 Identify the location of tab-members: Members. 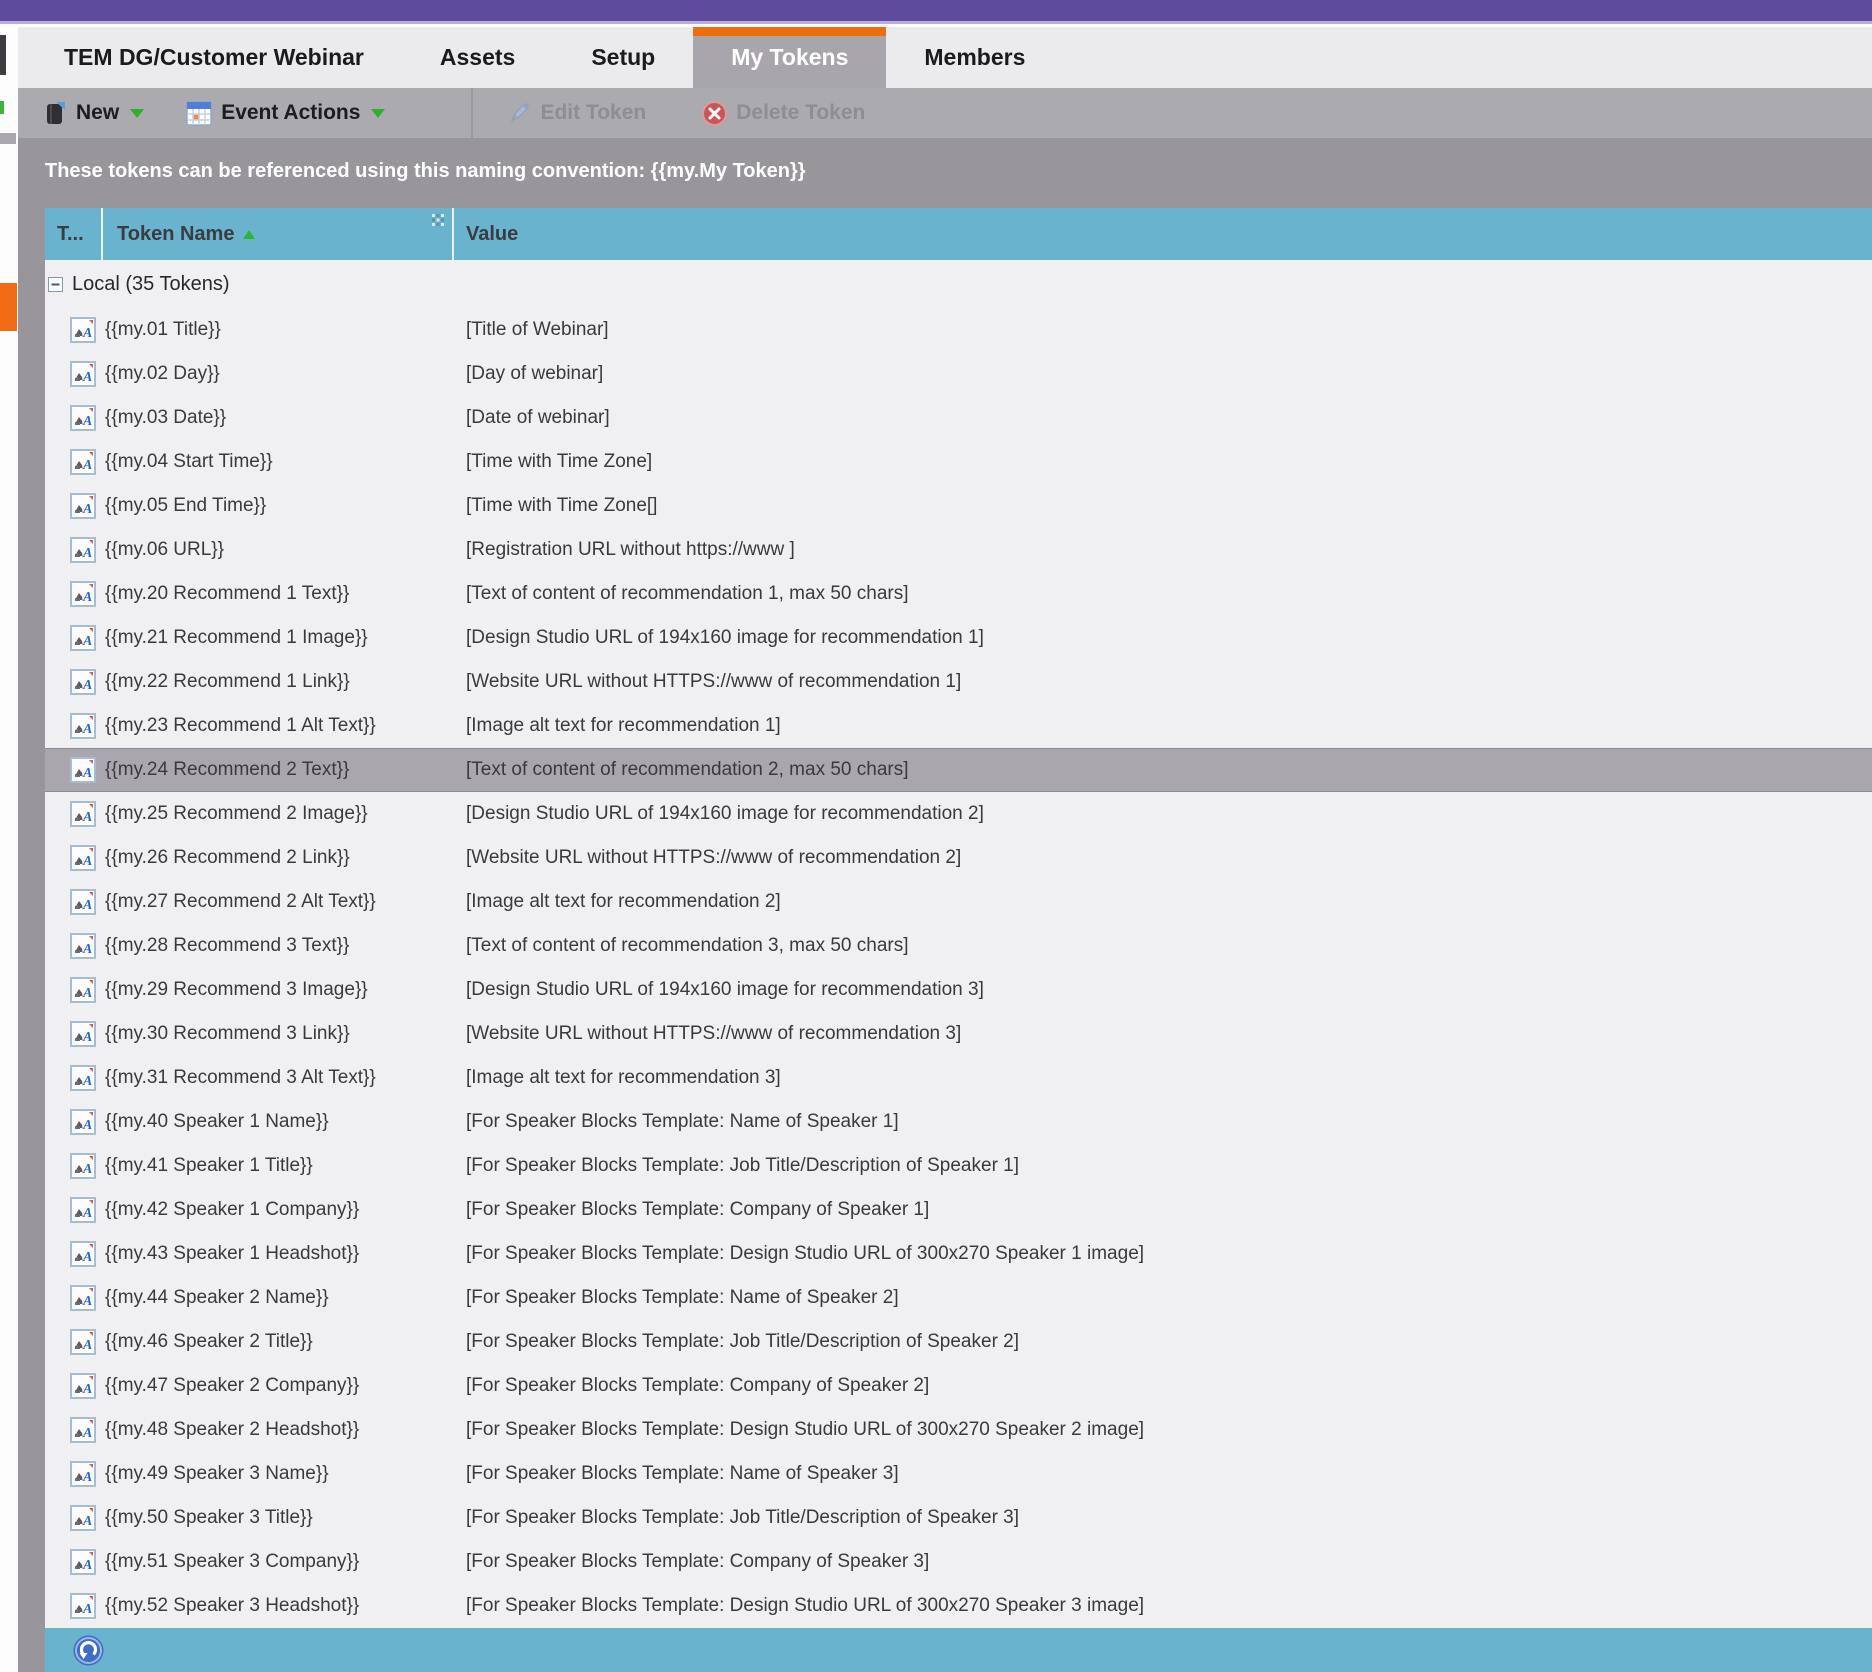
(974, 57).